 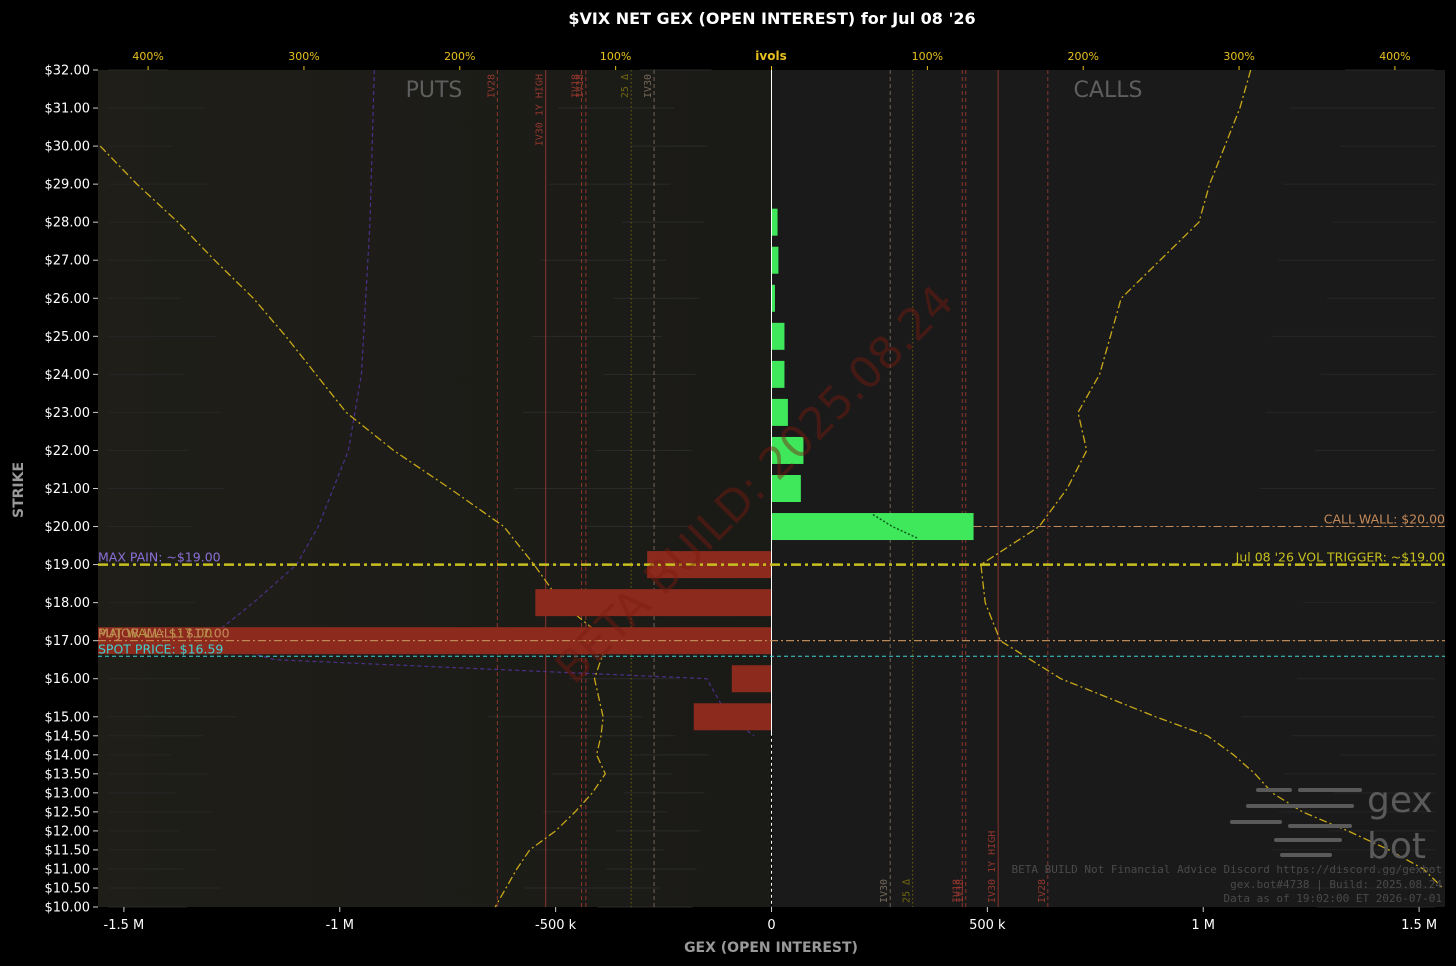 What do you see at coordinates (1384, 519) in the screenshot?
I see `level-label: CALL WALL: $20.00` at bounding box center [1384, 519].